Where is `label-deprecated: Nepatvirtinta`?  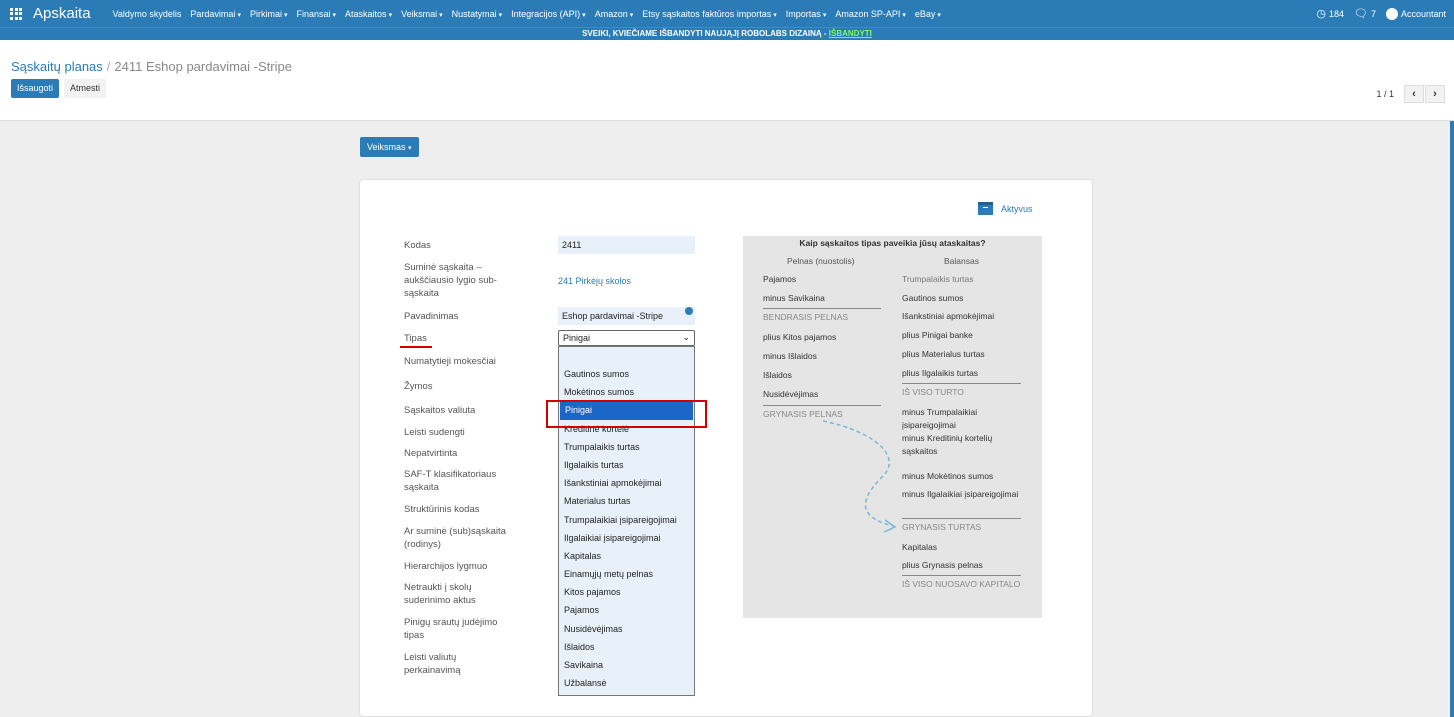
label-deprecated: Nepatvirtinta is located at coordinates (431, 453).